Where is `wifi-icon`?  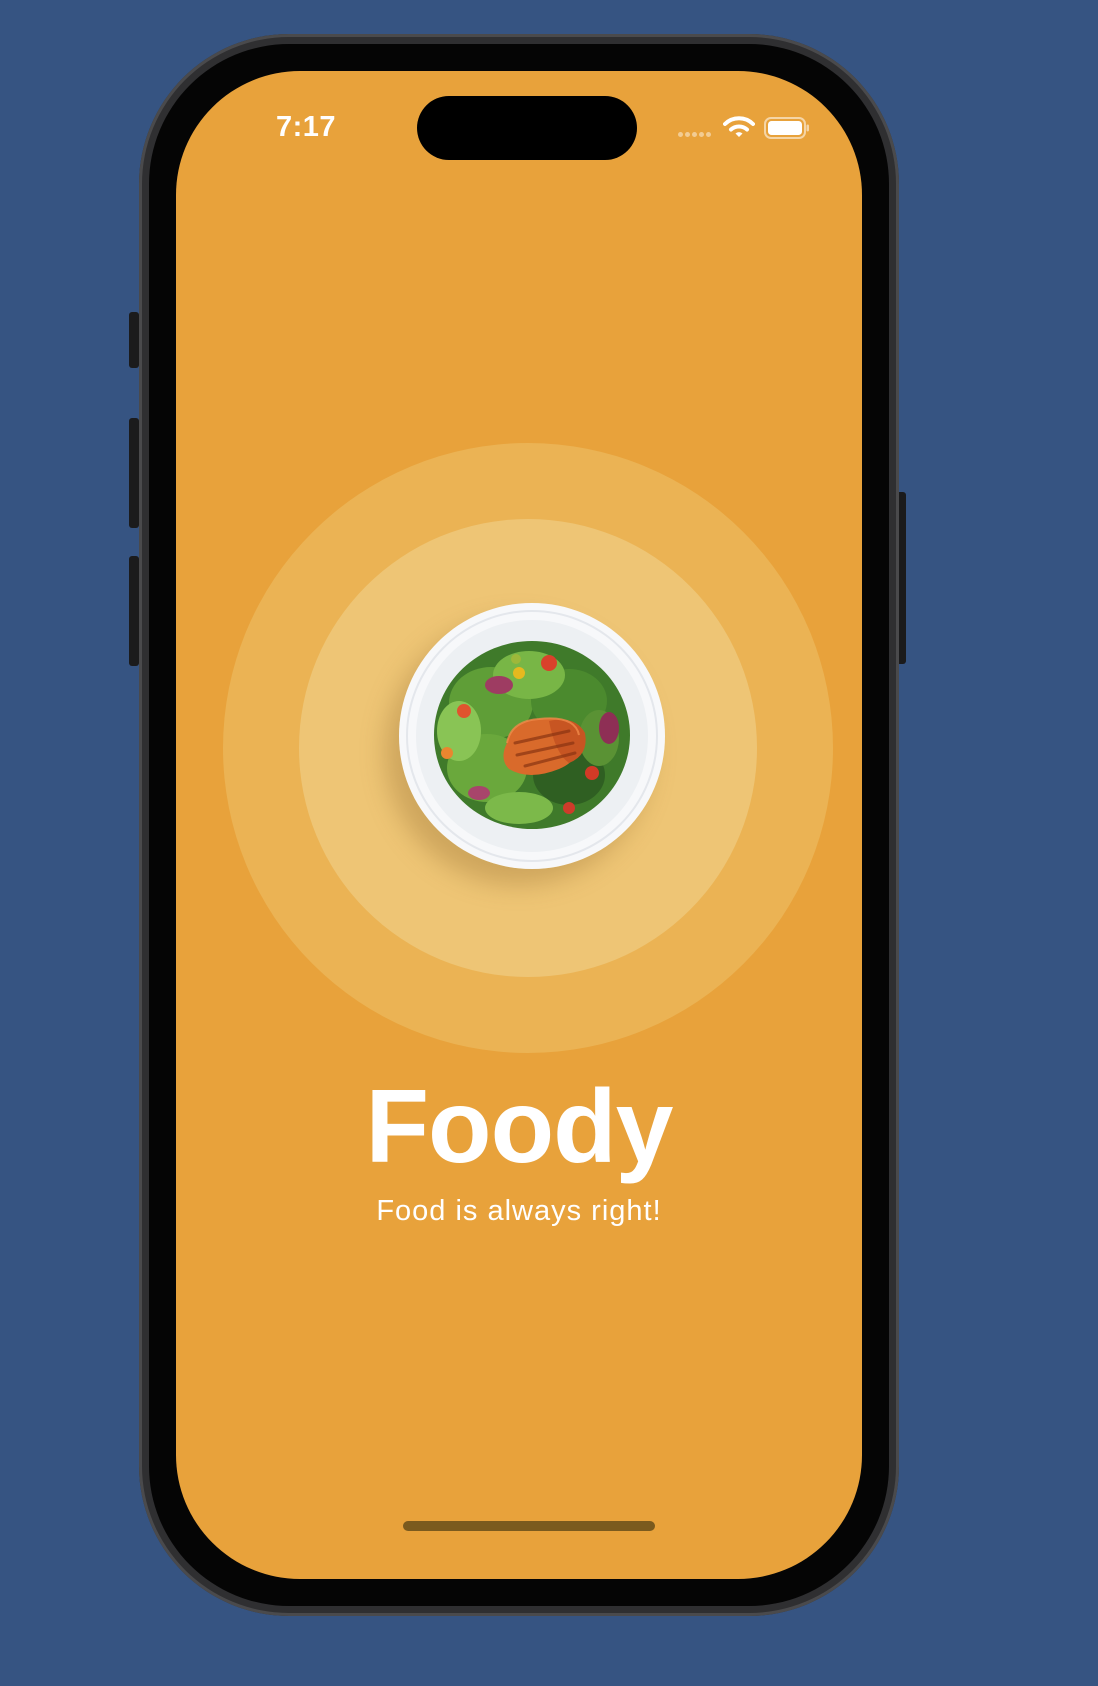
wifi-icon is located at coordinates (739, 126).